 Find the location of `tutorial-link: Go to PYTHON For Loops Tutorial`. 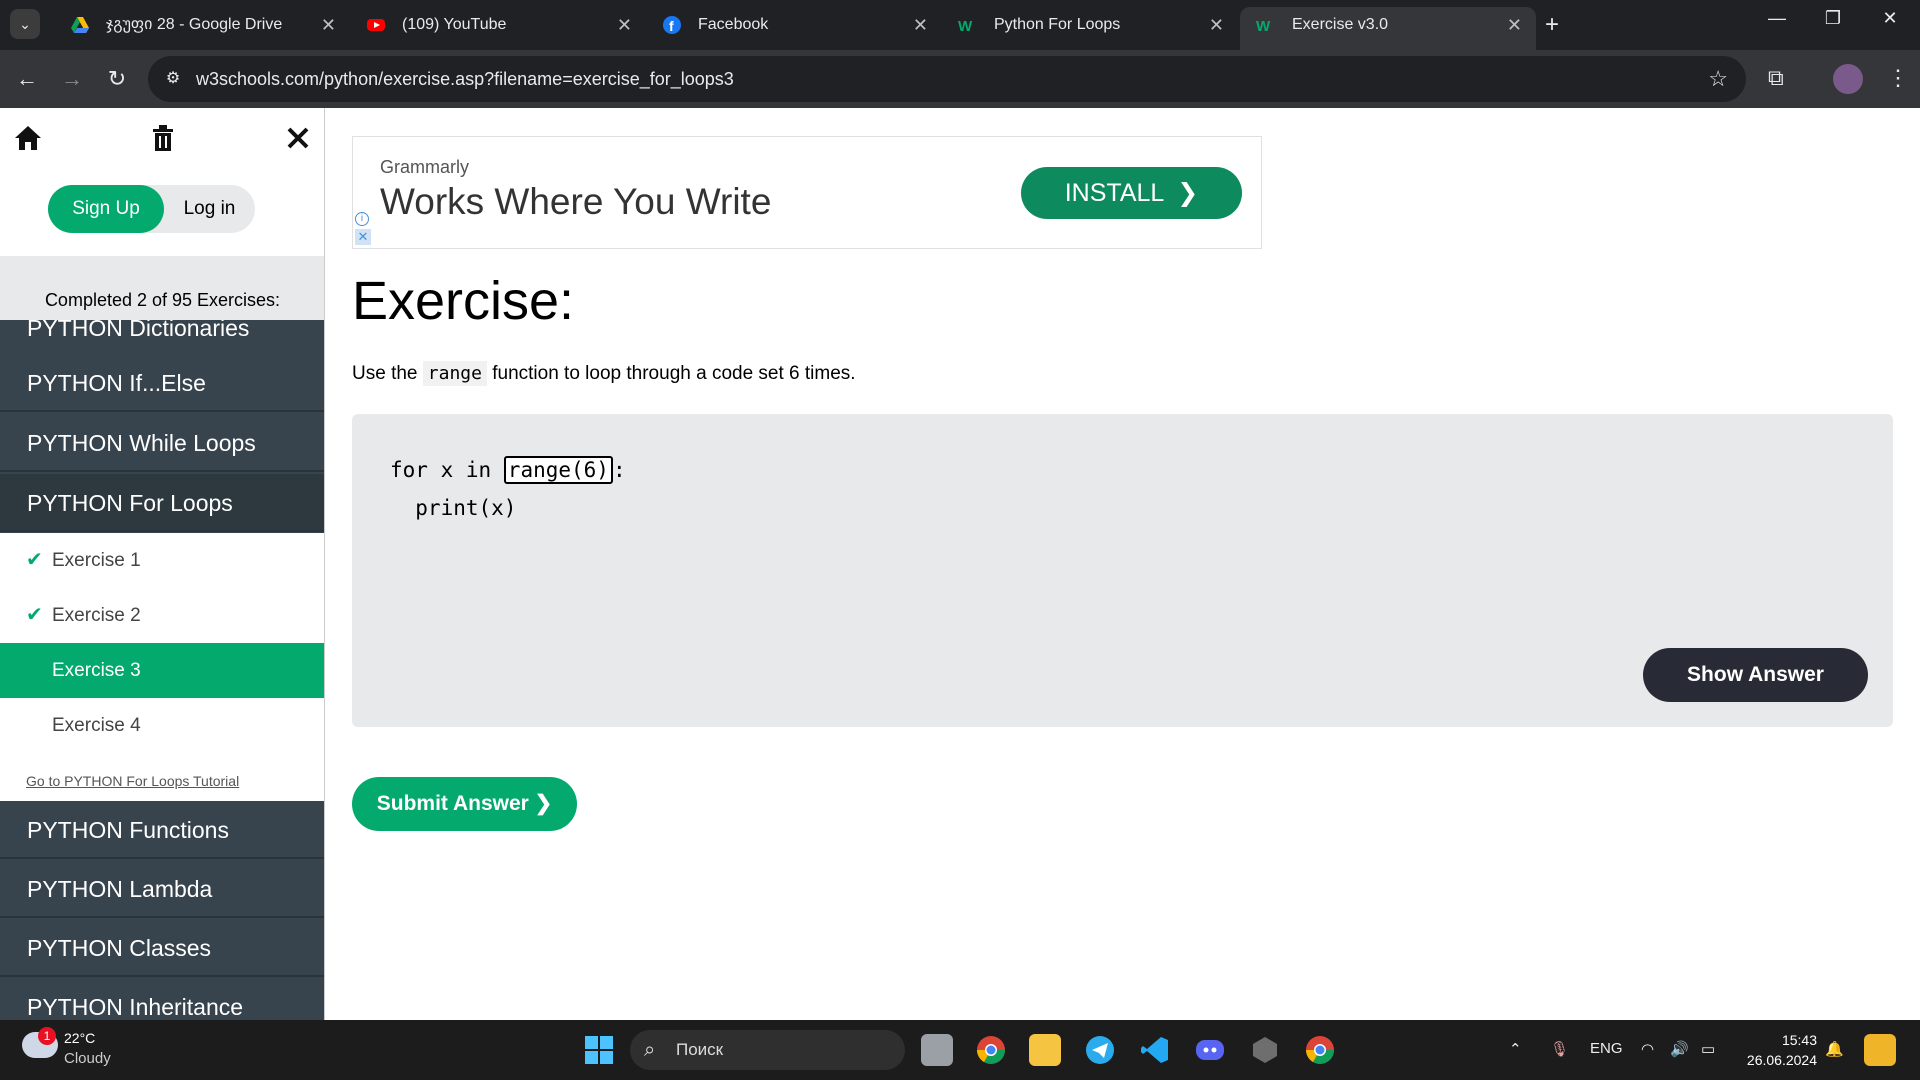

tutorial-link: Go to PYTHON For Loops Tutorial is located at coordinates (132, 781).